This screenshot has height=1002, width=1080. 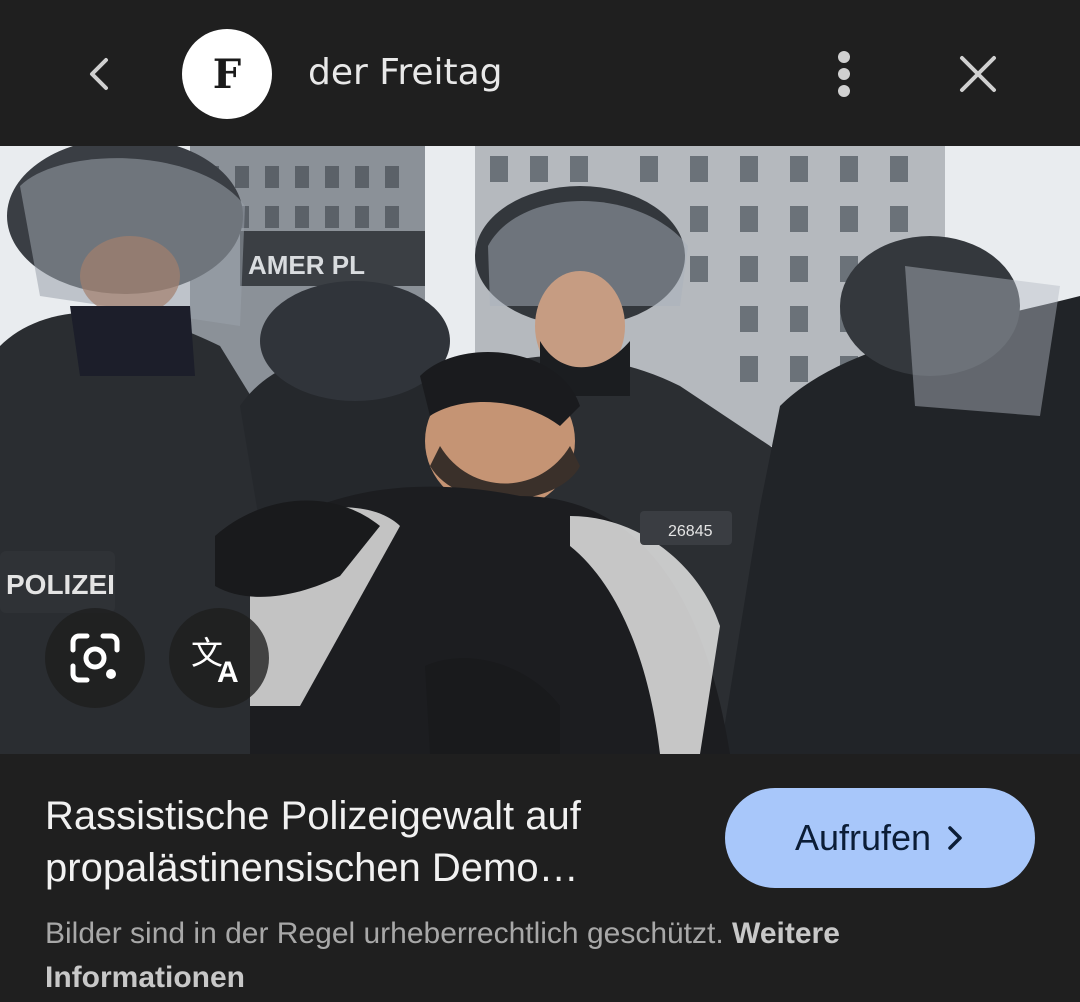 I want to click on chevron-left-icon, so click(x=99, y=74).